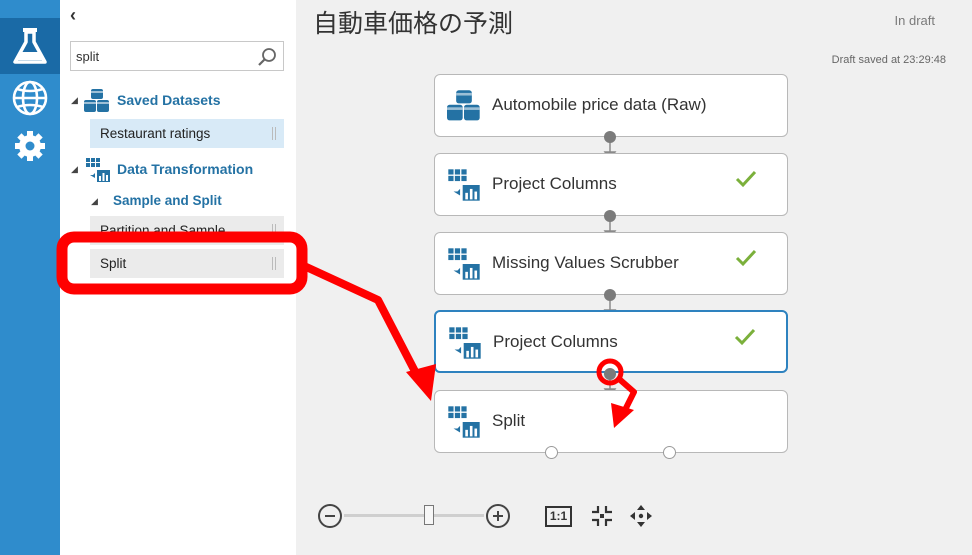 This screenshot has height=555, width=972. I want to click on module-project-columns-selected: Project Columns, so click(611, 341).